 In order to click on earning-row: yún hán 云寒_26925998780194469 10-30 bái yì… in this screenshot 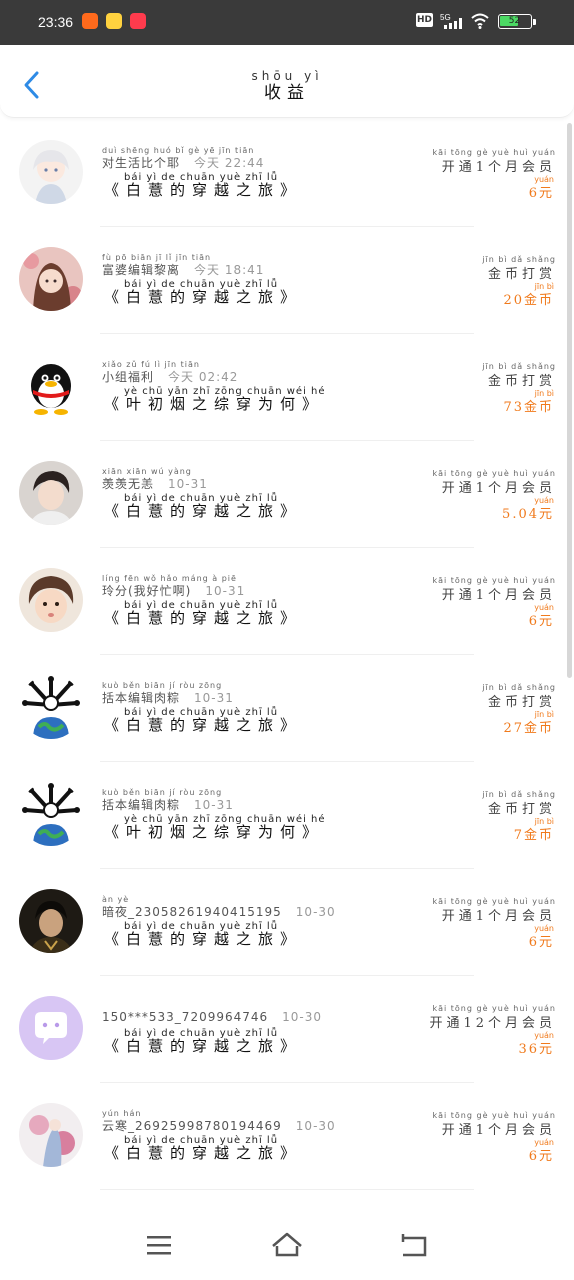, I will do `click(287, 1136)`.